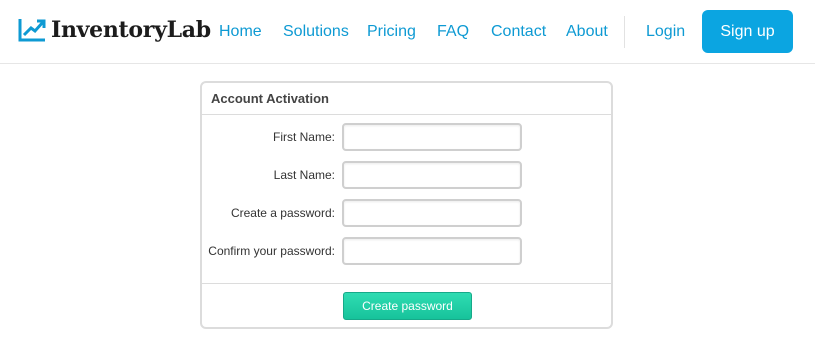 The image size is (815, 348). What do you see at coordinates (282, 213) in the screenshot?
I see `create-password-label: Create a password:` at bounding box center [282, 213].